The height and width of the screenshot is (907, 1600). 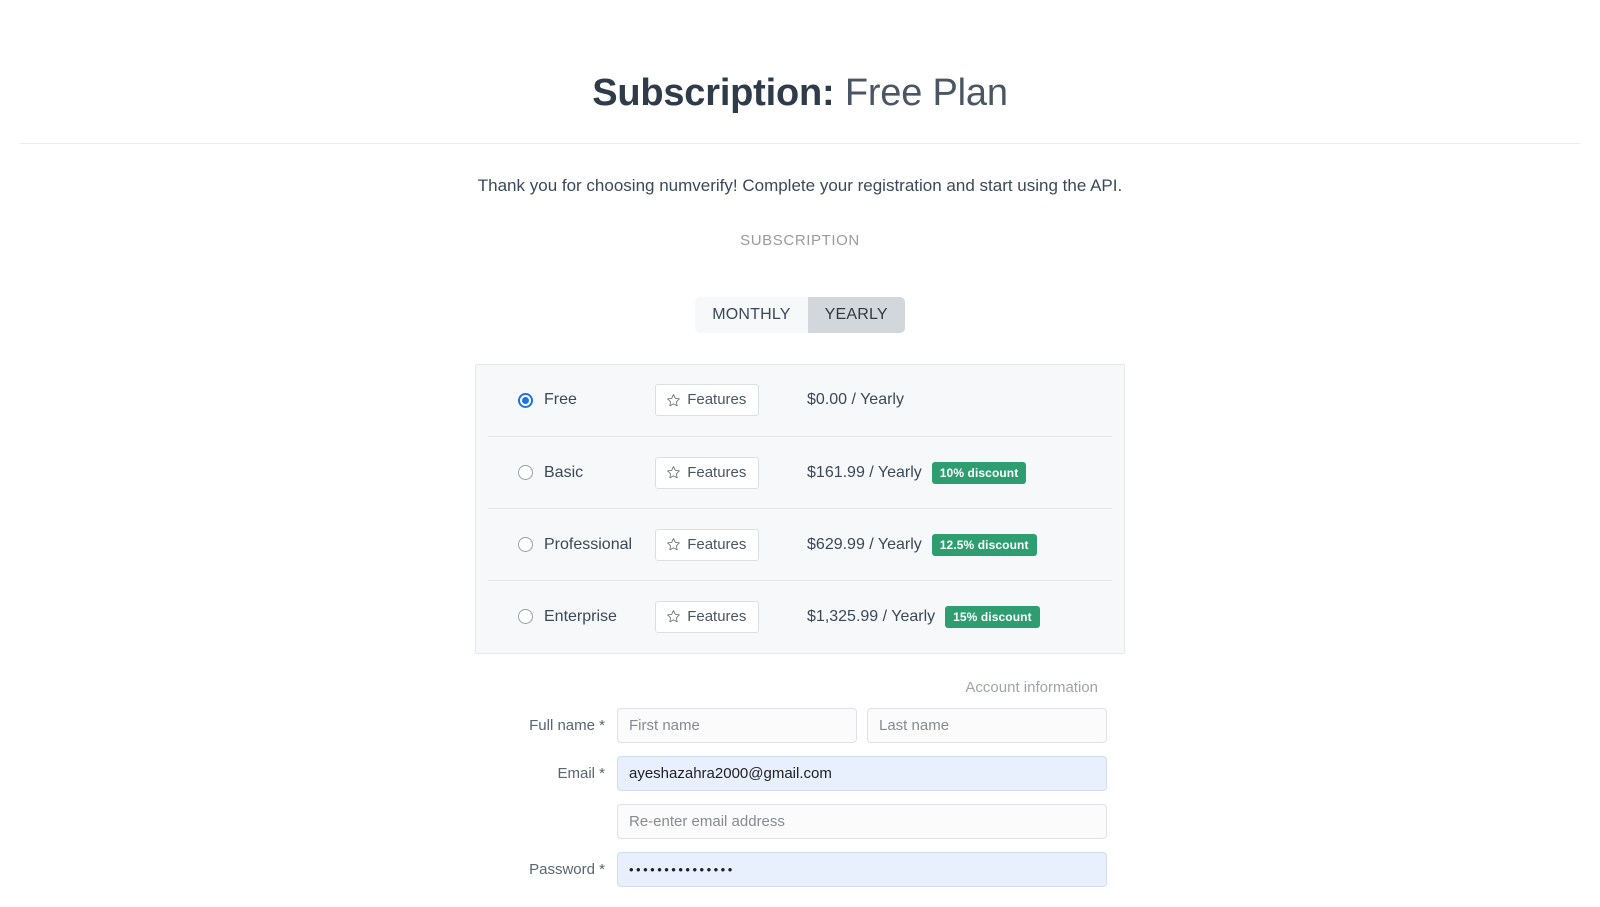 I want to click on plan-price-group: $1,325.99 / Yearly 15% discount, so click(x=944, y=616).